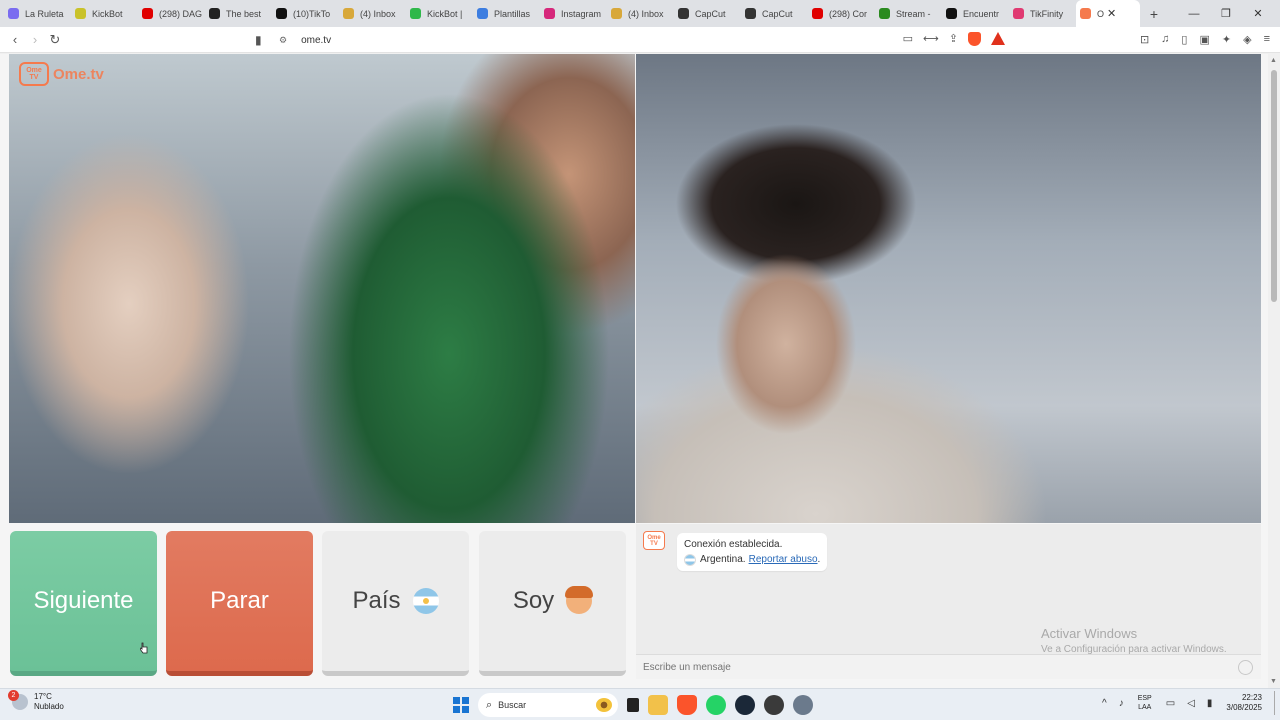  I want to click on stop-button: Parar, so click(239, 603).